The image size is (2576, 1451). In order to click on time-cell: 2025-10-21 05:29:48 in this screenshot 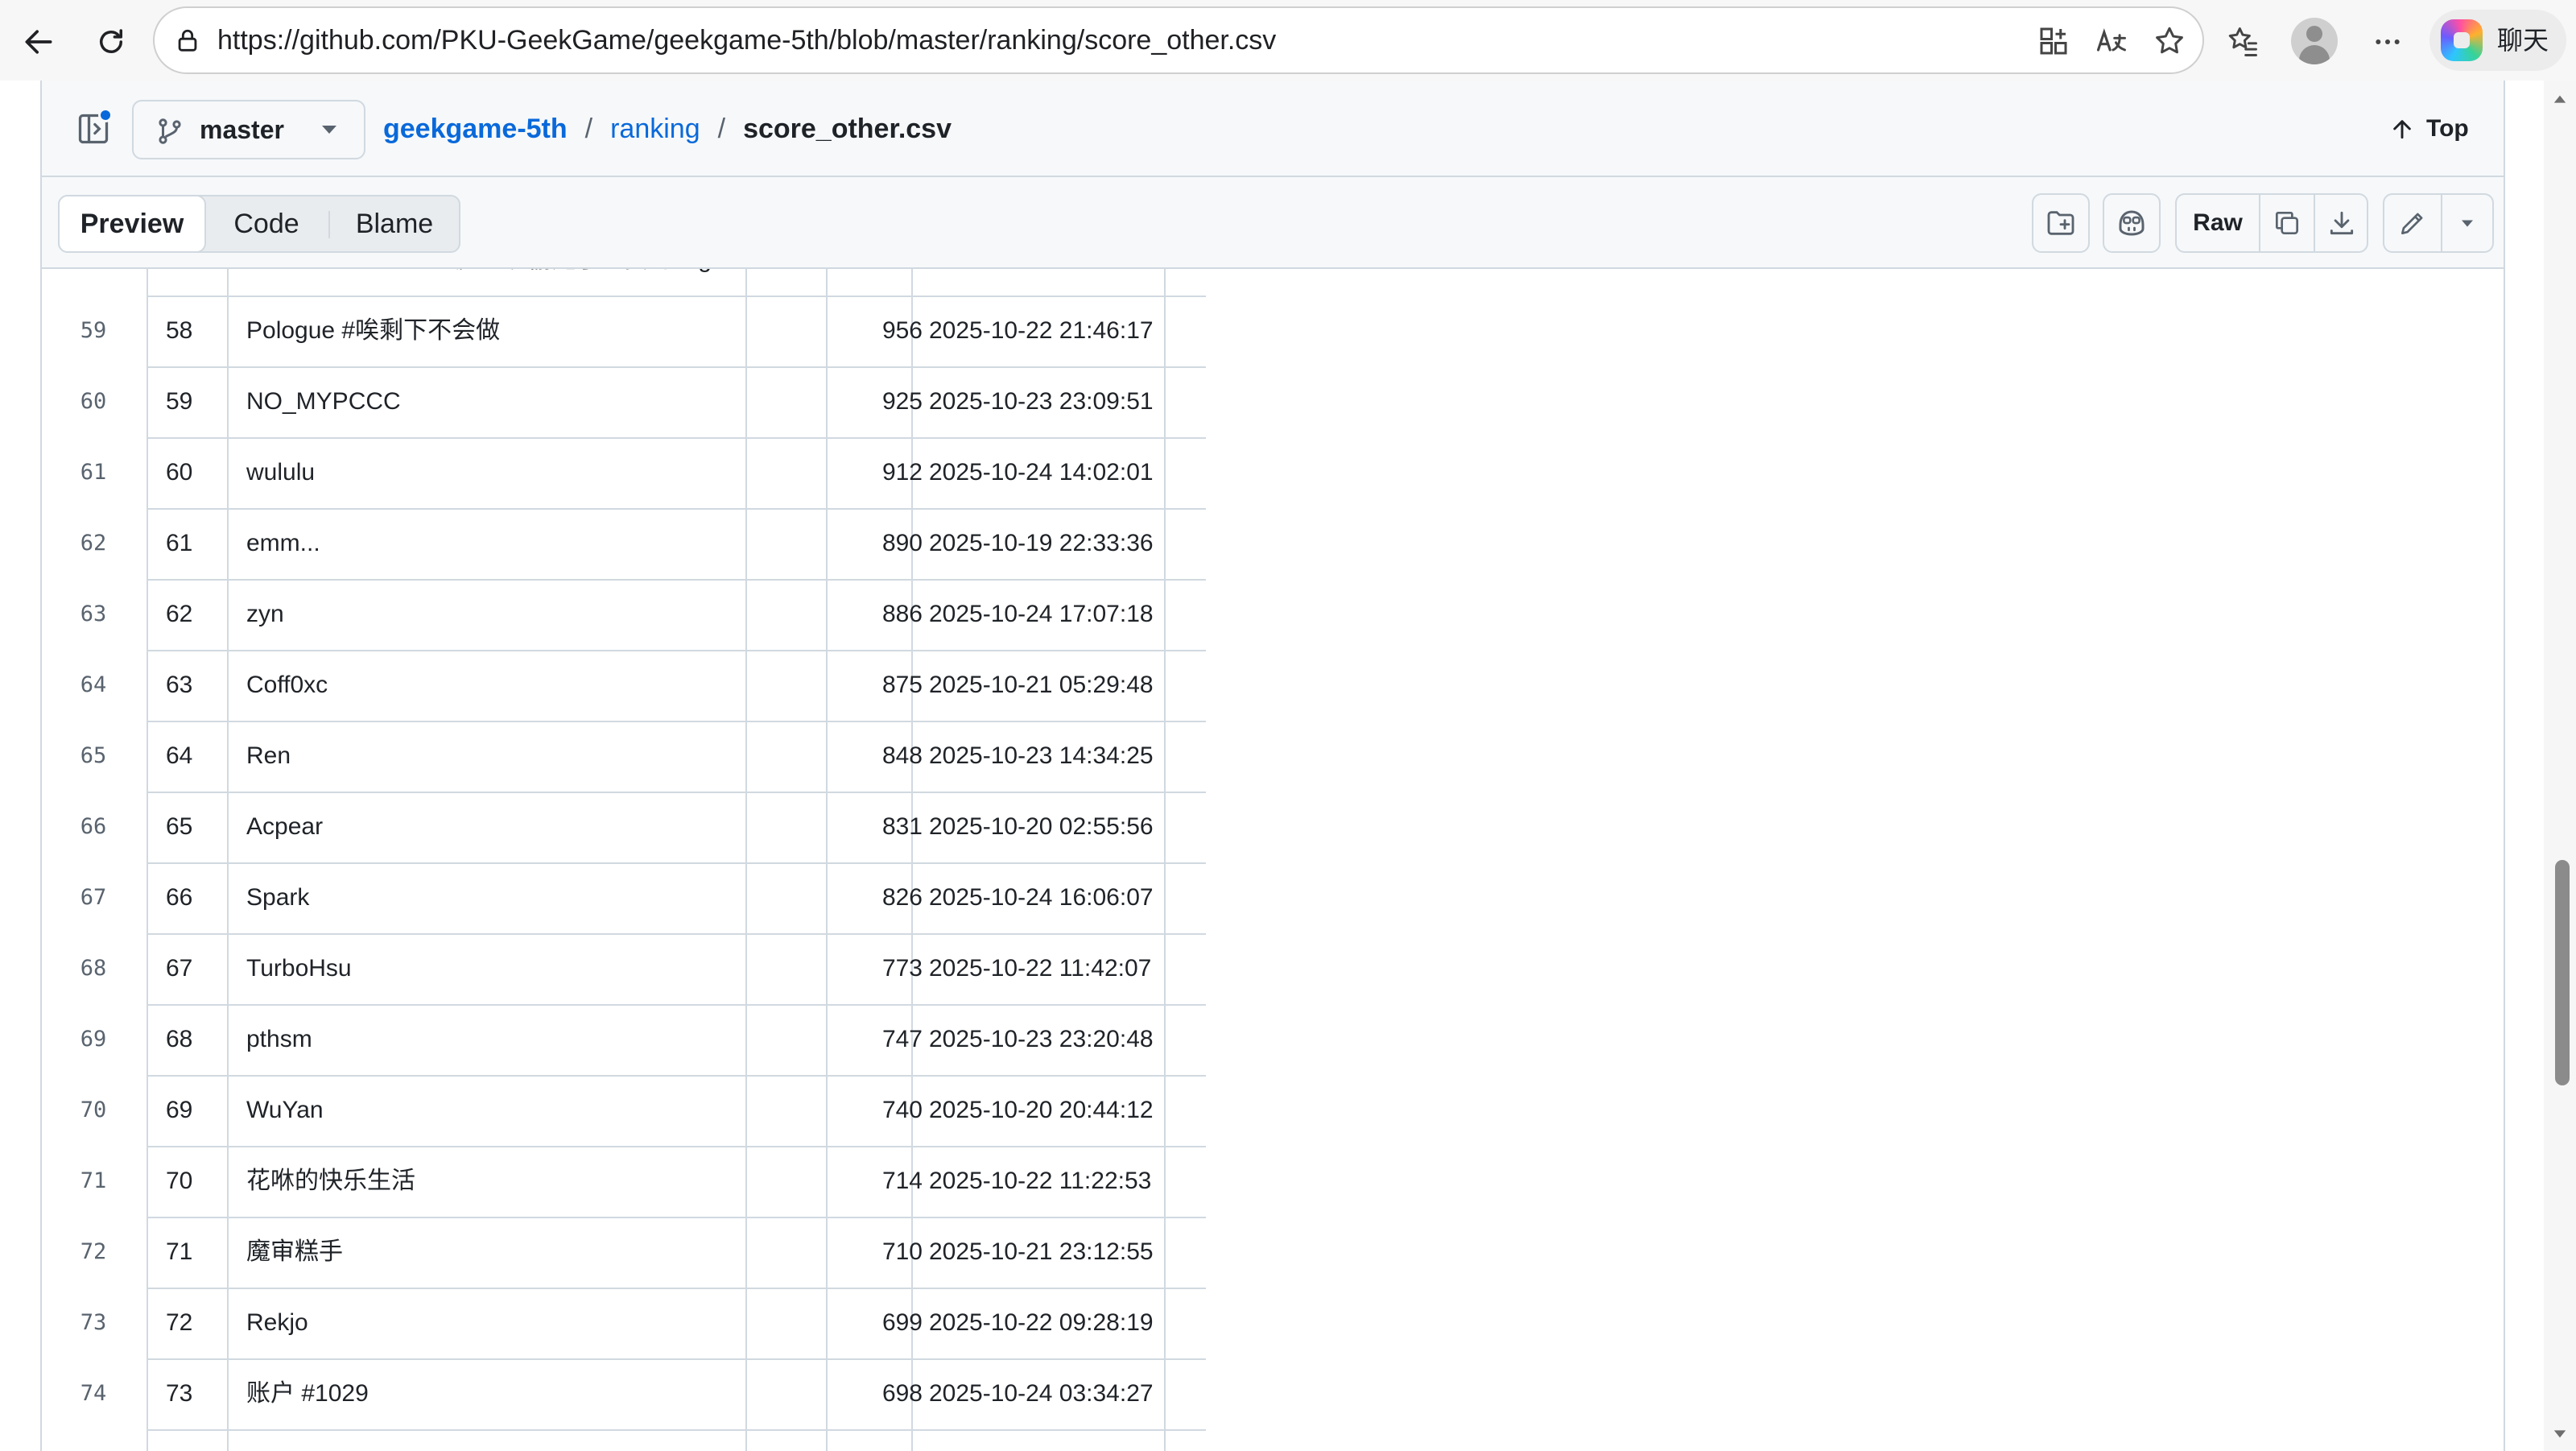, I will do `click(1041, 685)`.